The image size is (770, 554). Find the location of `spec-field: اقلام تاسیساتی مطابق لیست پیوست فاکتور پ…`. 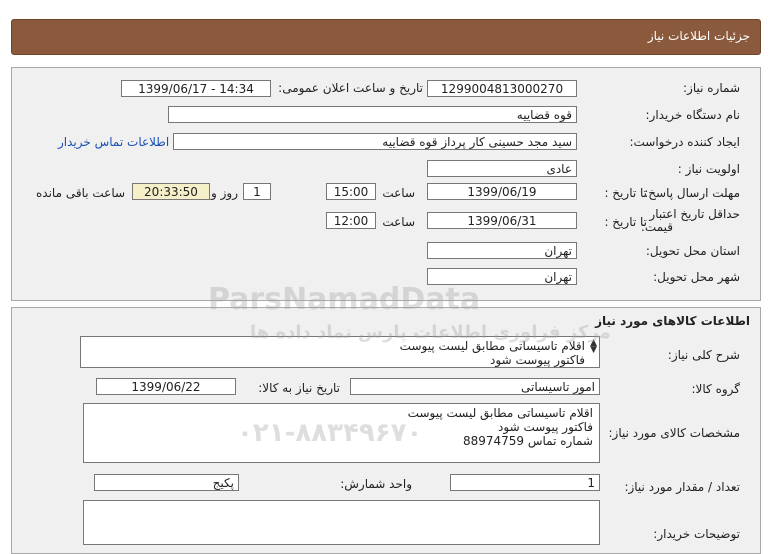

spec-field: اقلام تاسیساتی مطابق لیست پیوست فاکتور پ… is located at coordinates (341, 433).